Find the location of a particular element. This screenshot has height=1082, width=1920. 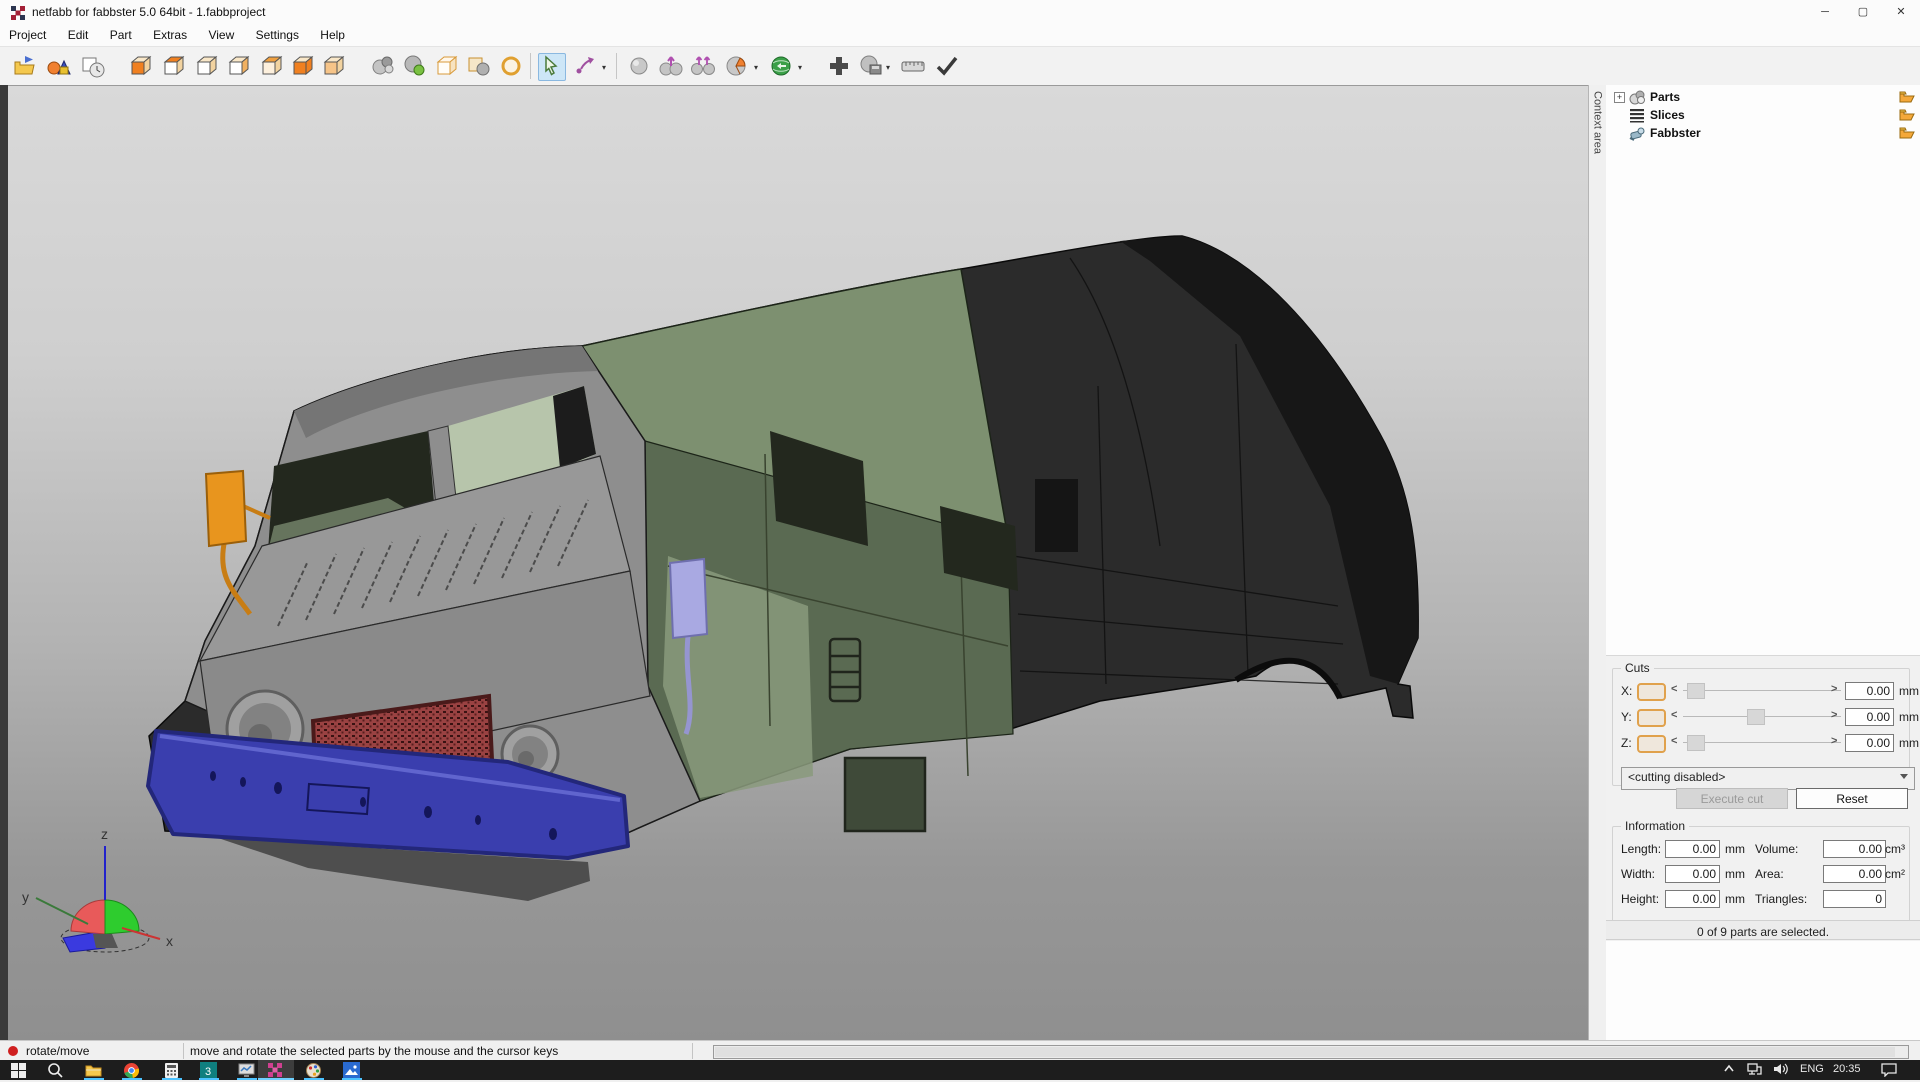

menu-project: Project is located at coordinates (27, 33).